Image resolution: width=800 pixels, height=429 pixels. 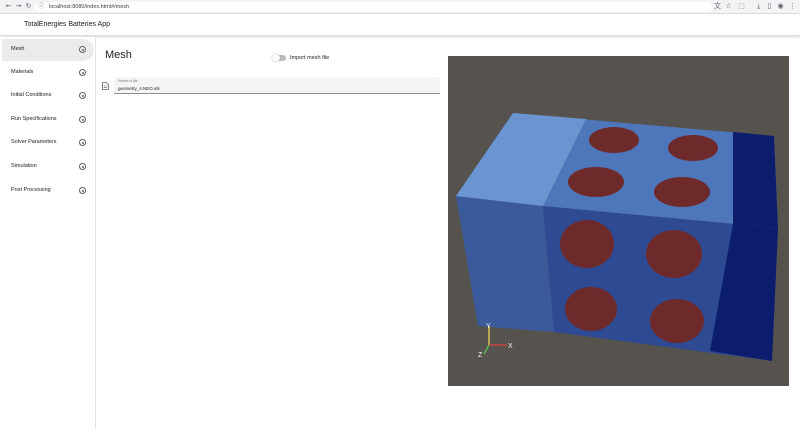 I want to click on sidebar-item-run-specifications: Run Specifications, so click(x=48, y=120).